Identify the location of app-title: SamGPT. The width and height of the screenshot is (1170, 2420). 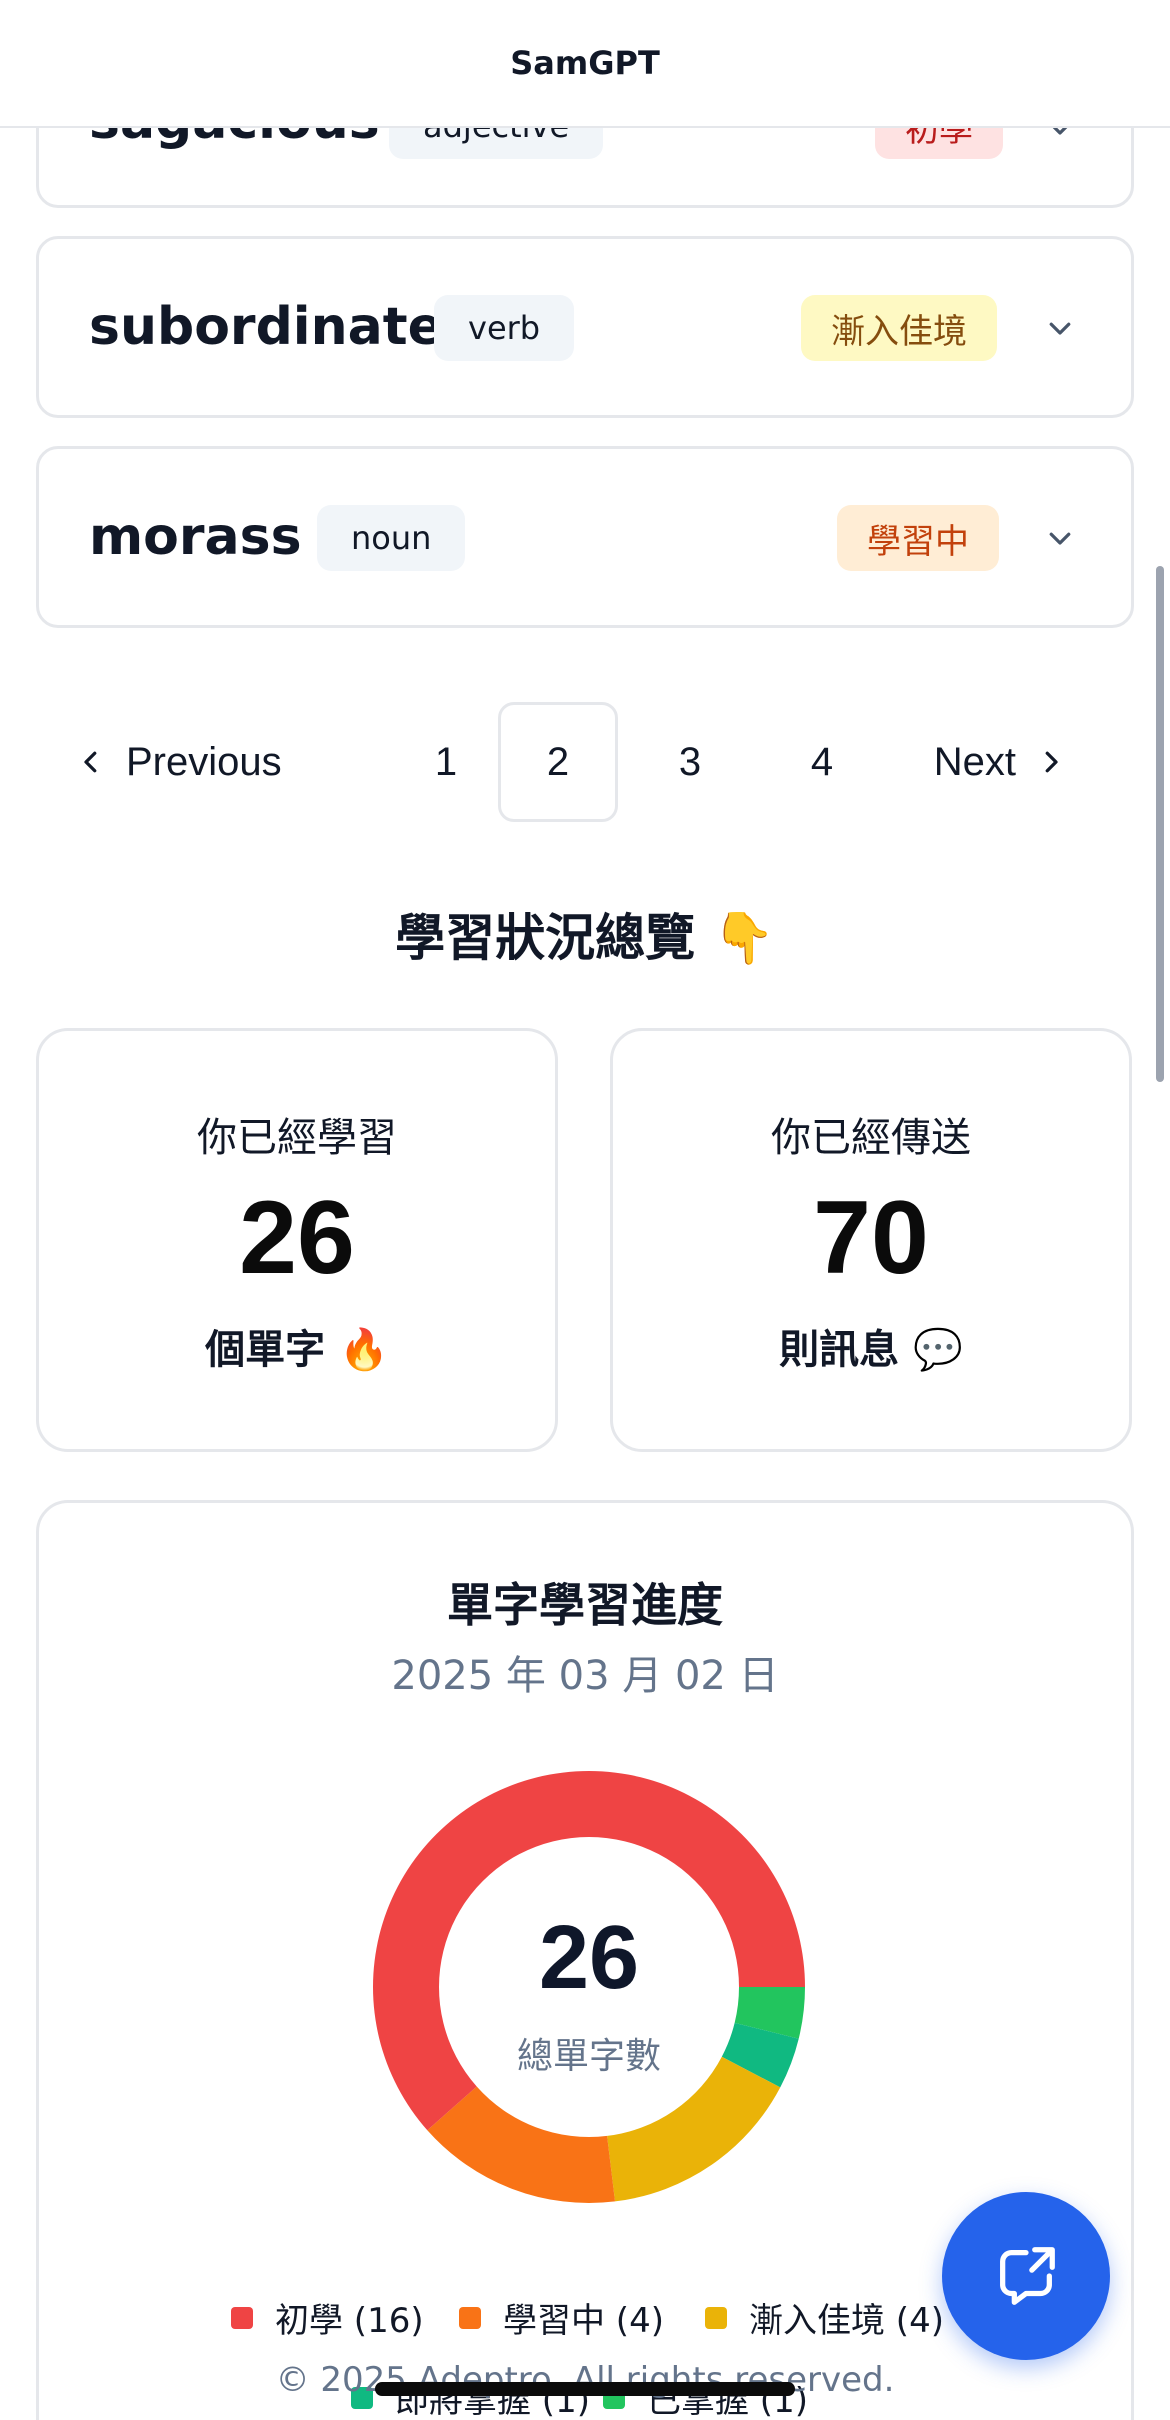
(585, 63).